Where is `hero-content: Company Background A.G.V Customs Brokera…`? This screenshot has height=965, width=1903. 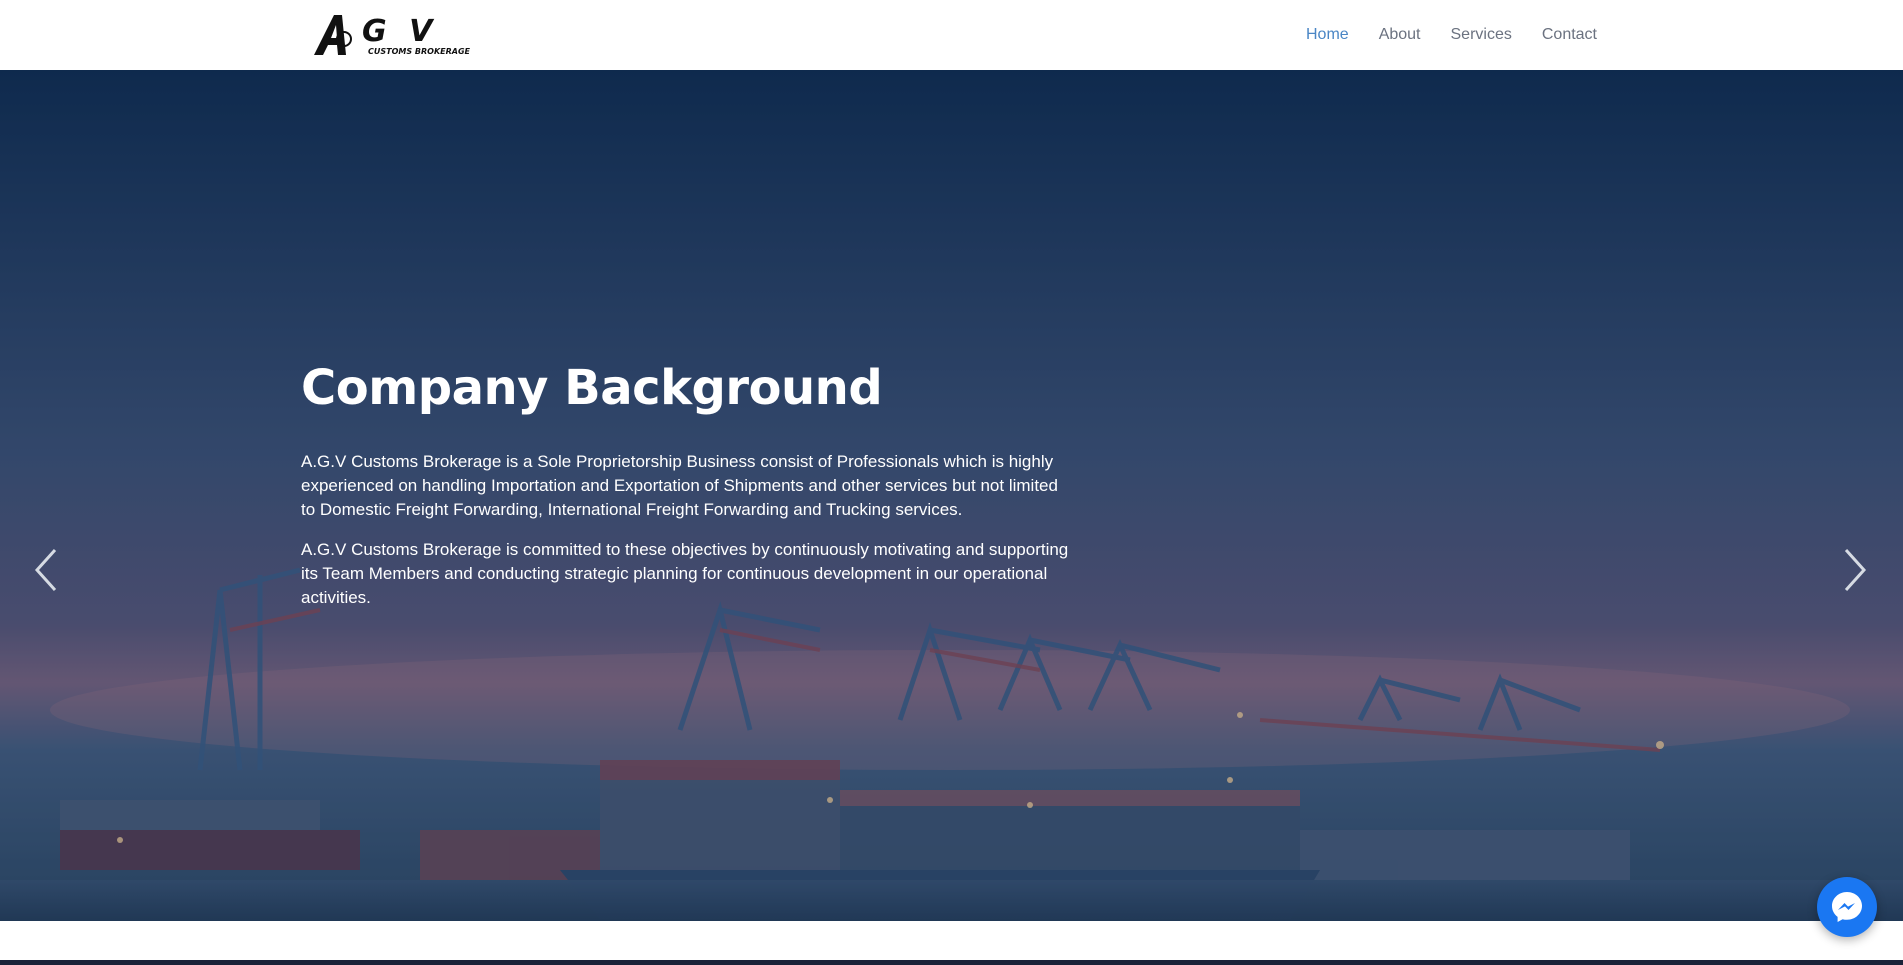 hero-content: Company Background A.G.V Customs Brokera… is located at coordinates (686, 493).